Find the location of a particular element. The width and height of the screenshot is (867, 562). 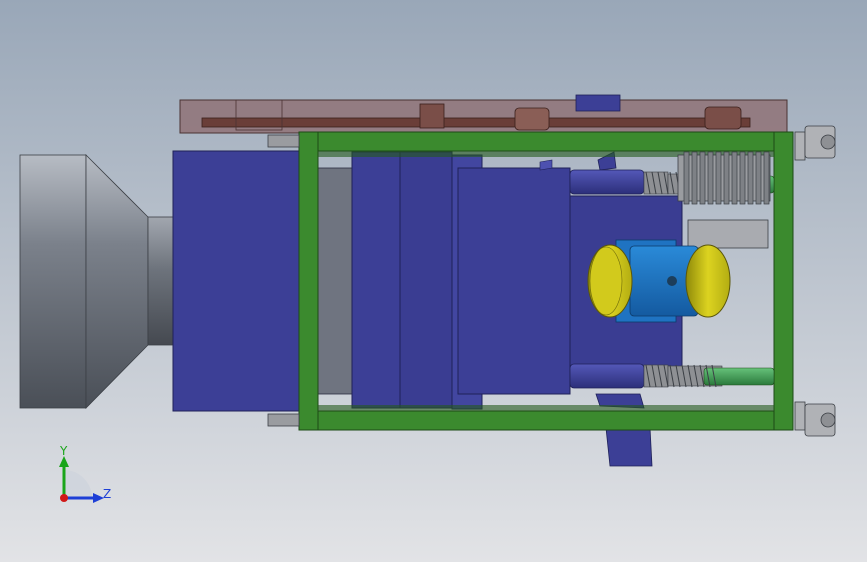

triad-origin is located at coordinates (64, 498).